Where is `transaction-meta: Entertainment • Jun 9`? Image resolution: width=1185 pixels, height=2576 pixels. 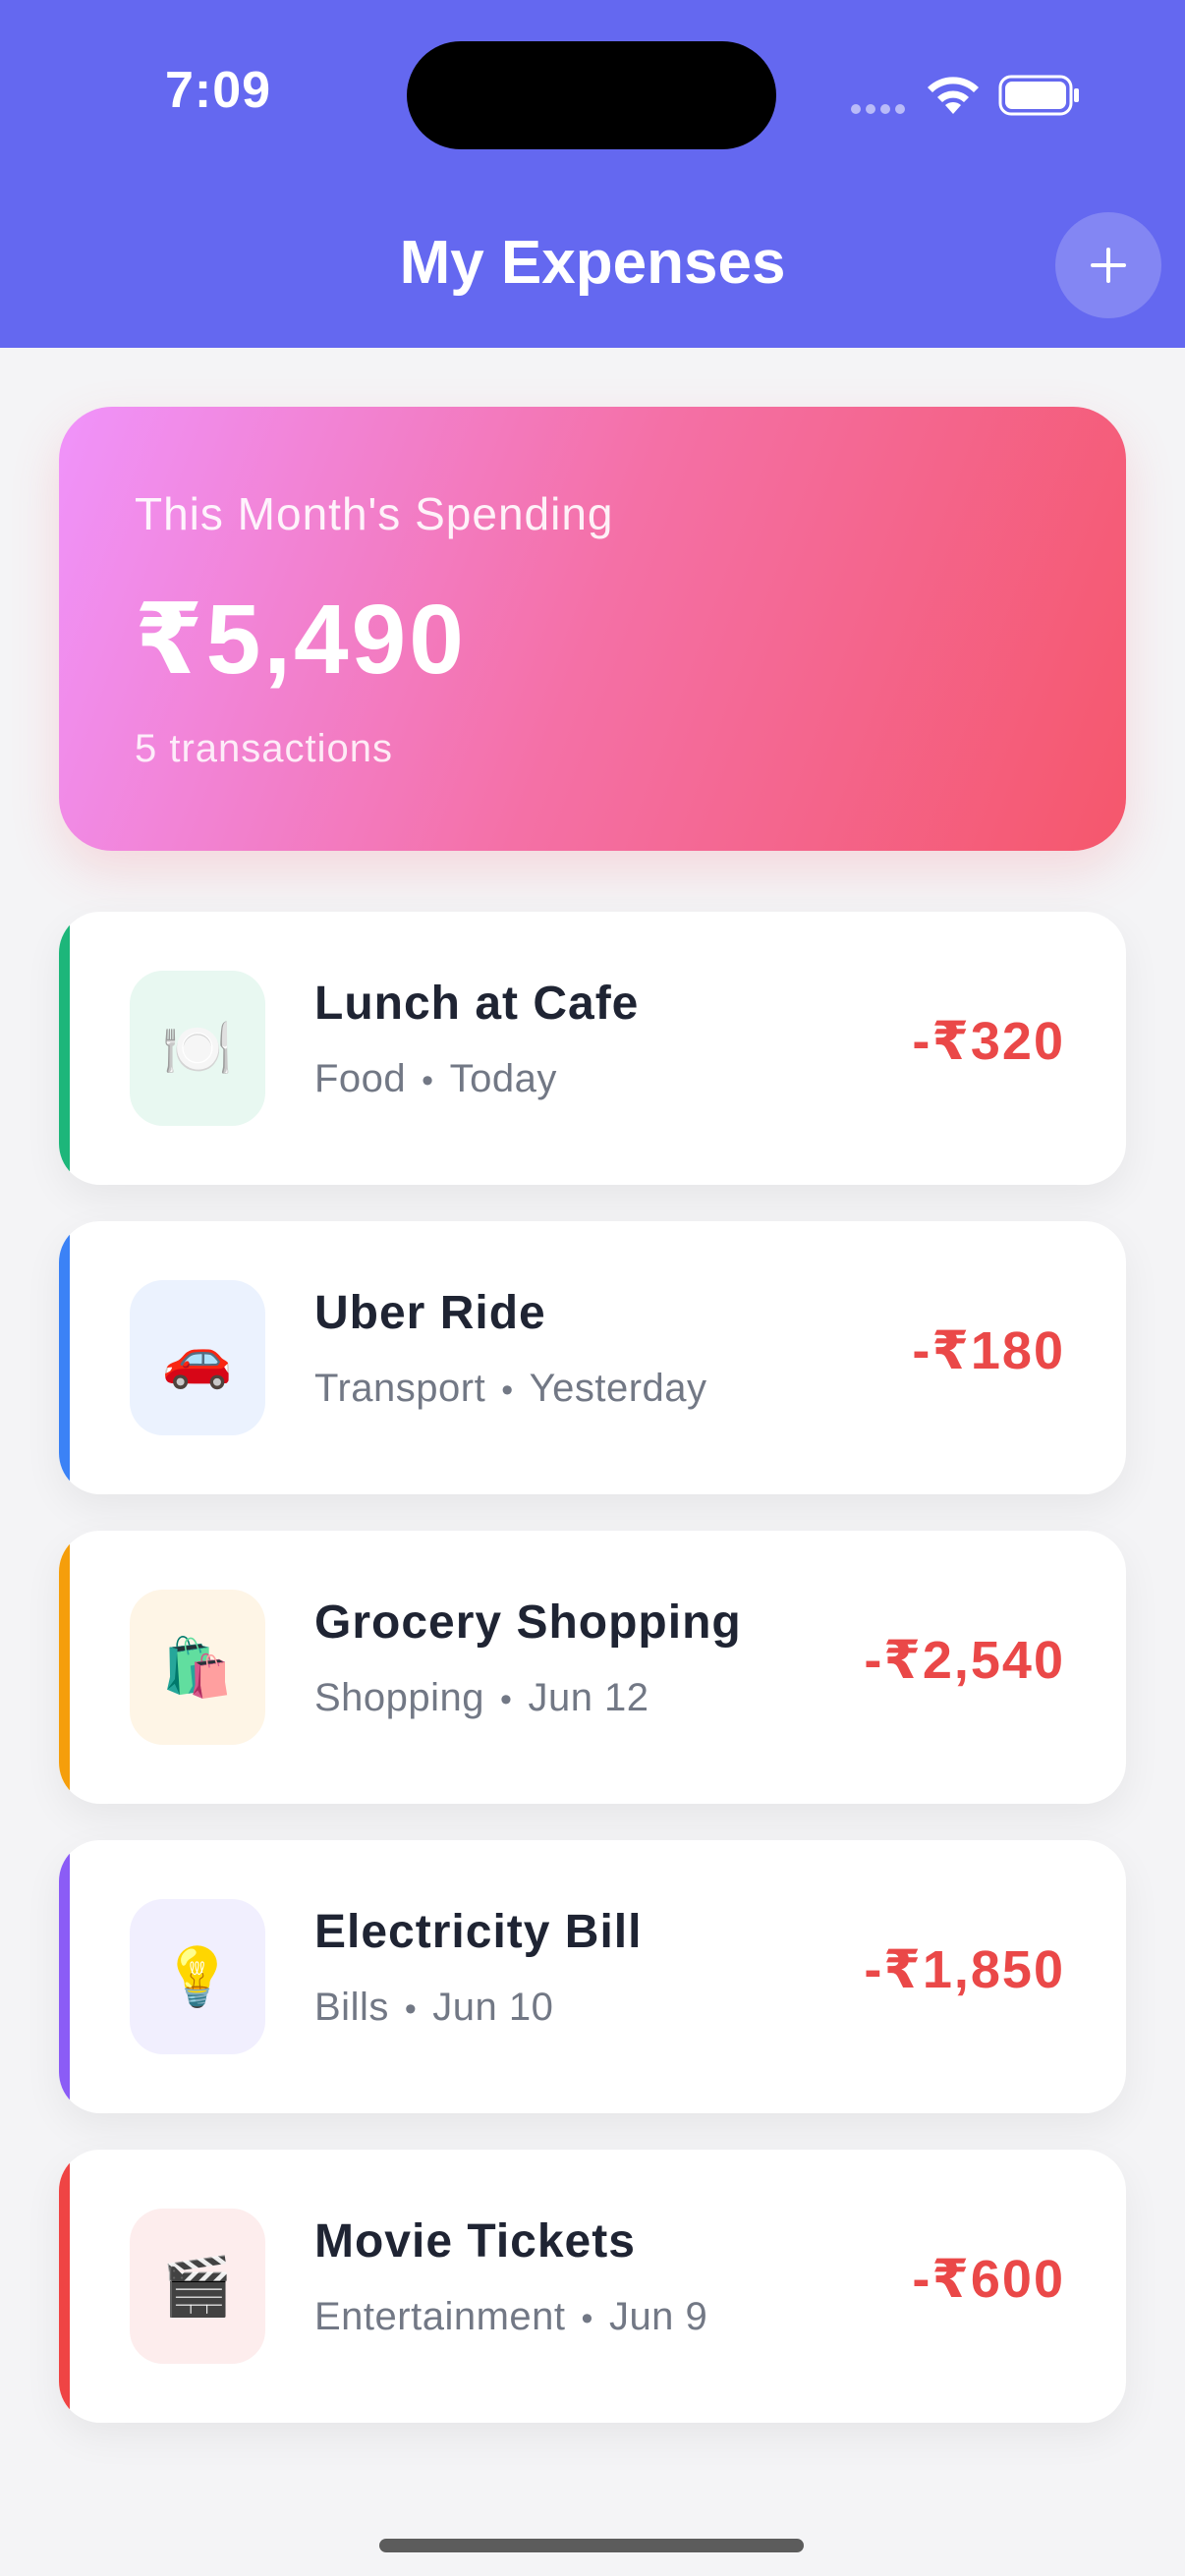 transaction-meta: Entertainment • Jun 9 is located at coordinates (511, 2316).